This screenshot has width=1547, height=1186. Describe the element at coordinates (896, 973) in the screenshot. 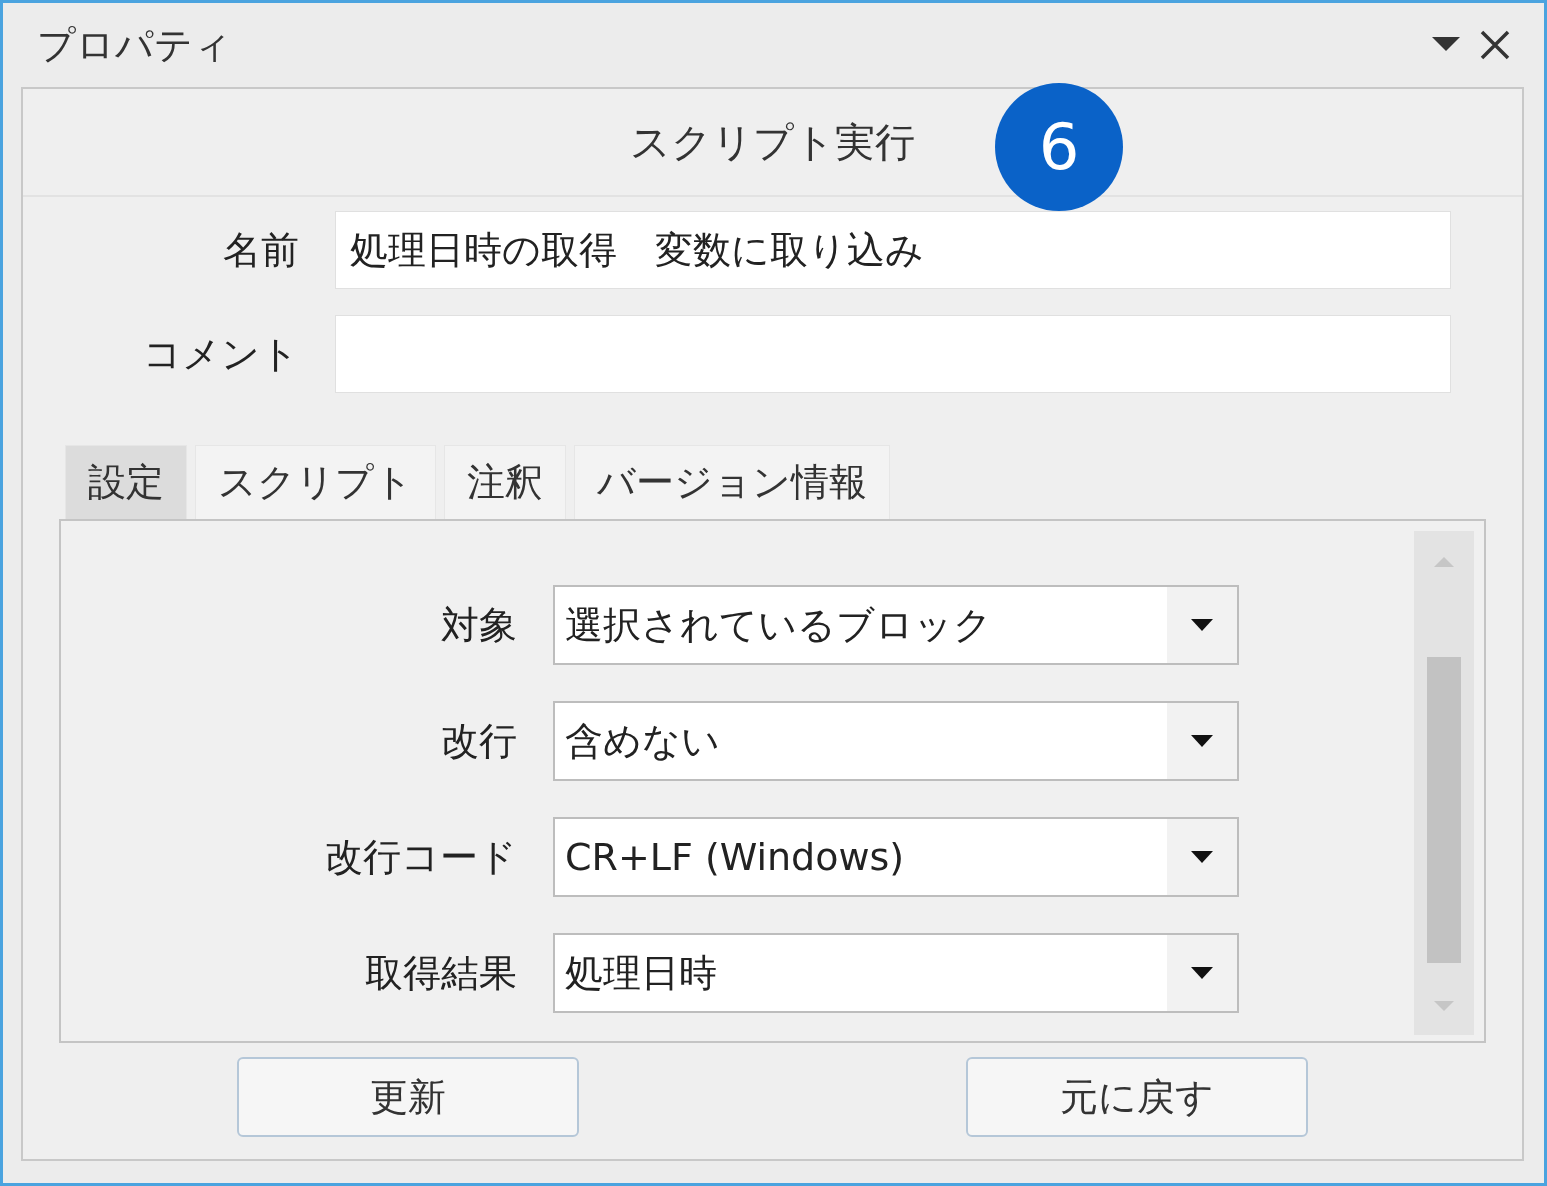

I see `dropdown-field: 処理日時` at that location.